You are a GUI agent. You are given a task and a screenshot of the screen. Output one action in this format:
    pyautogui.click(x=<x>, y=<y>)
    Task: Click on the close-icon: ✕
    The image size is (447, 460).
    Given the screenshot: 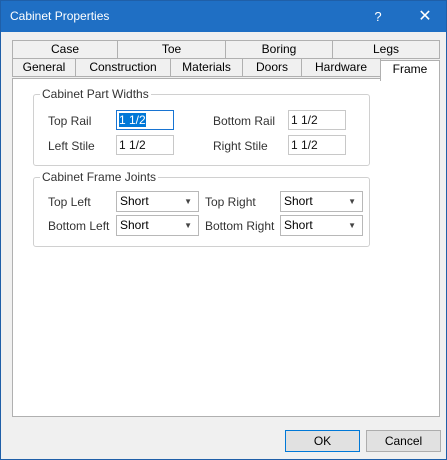 What is the action you would take?
    pyautogui.click(x=425, y=16)
    